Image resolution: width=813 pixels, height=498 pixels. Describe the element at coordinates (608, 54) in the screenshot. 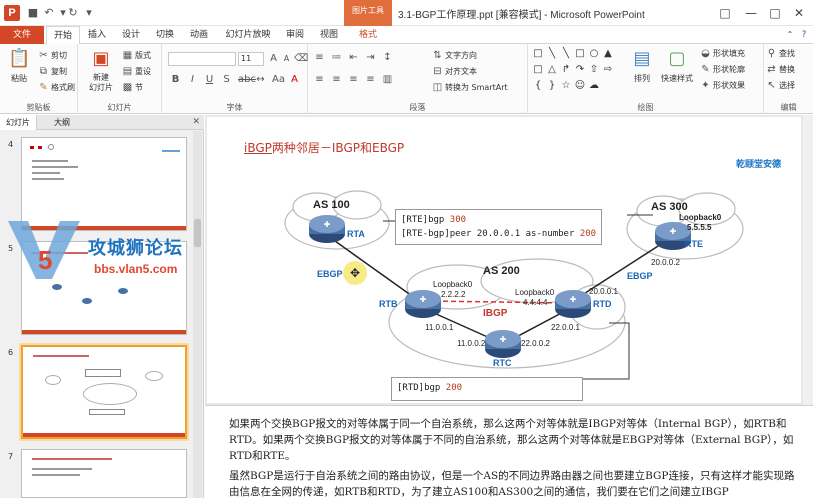

I see `shape-more-icon: ▲` at that location.